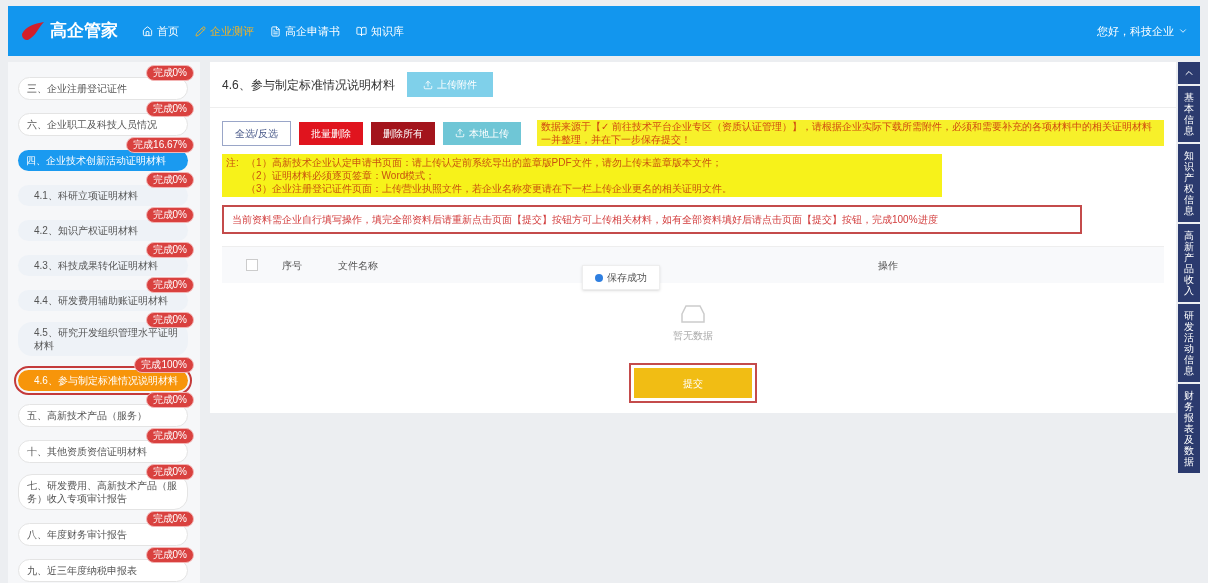 The width and height of the screenshot is (1208, 583). What do you see at coordinates (103, 570) in the screenshot?
I see `sidebar-item: 九、近三年度纳税申报表` at bounding box center [103, 570].